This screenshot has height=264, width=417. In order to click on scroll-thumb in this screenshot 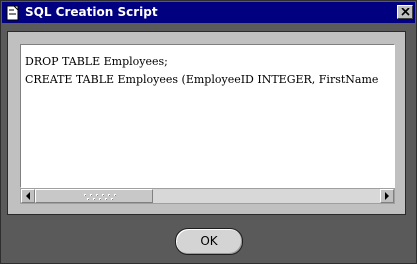, I will do `click(94, 196)`.